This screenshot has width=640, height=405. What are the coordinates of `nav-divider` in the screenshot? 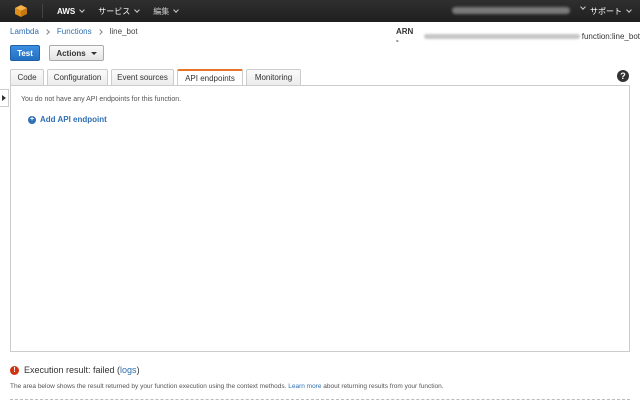 It's located at (42, 11).